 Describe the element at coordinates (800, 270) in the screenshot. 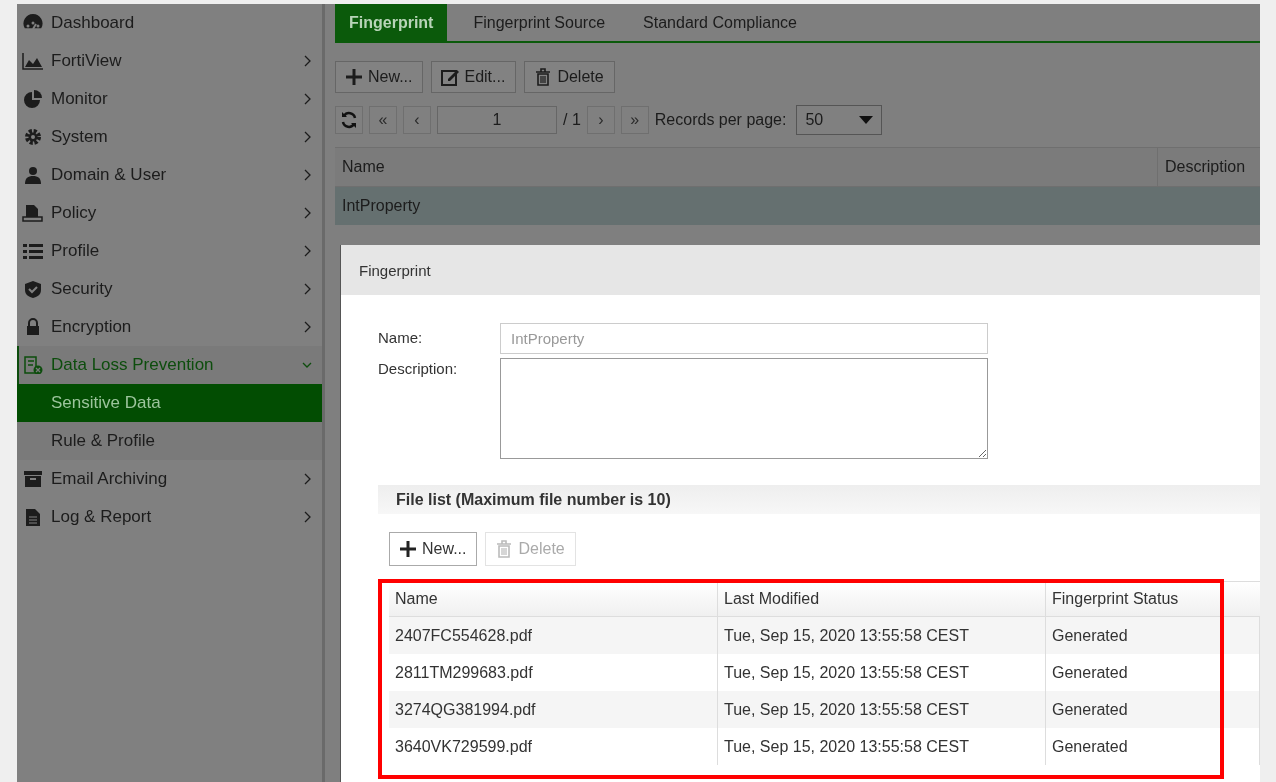

I see `dialog-title: Fingerprint` at that location.